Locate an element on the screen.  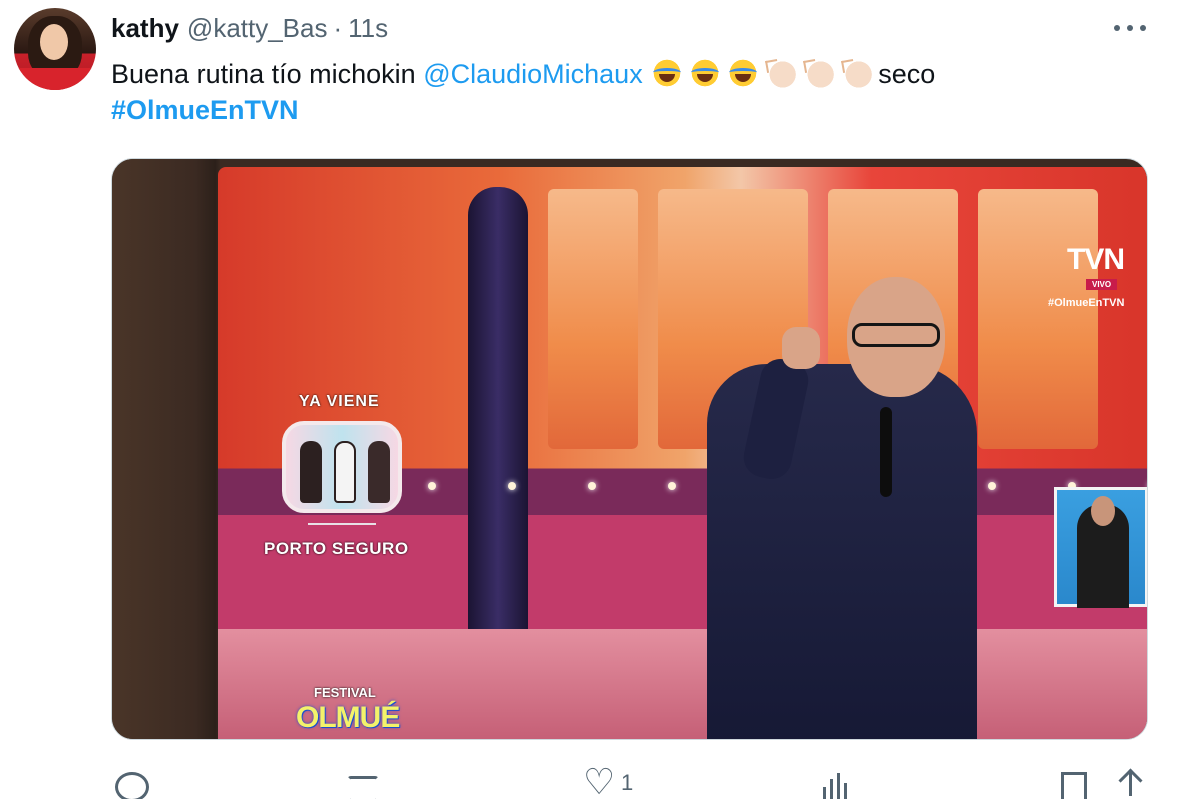
bookmark-icon is located at coordinates (1071, 782).